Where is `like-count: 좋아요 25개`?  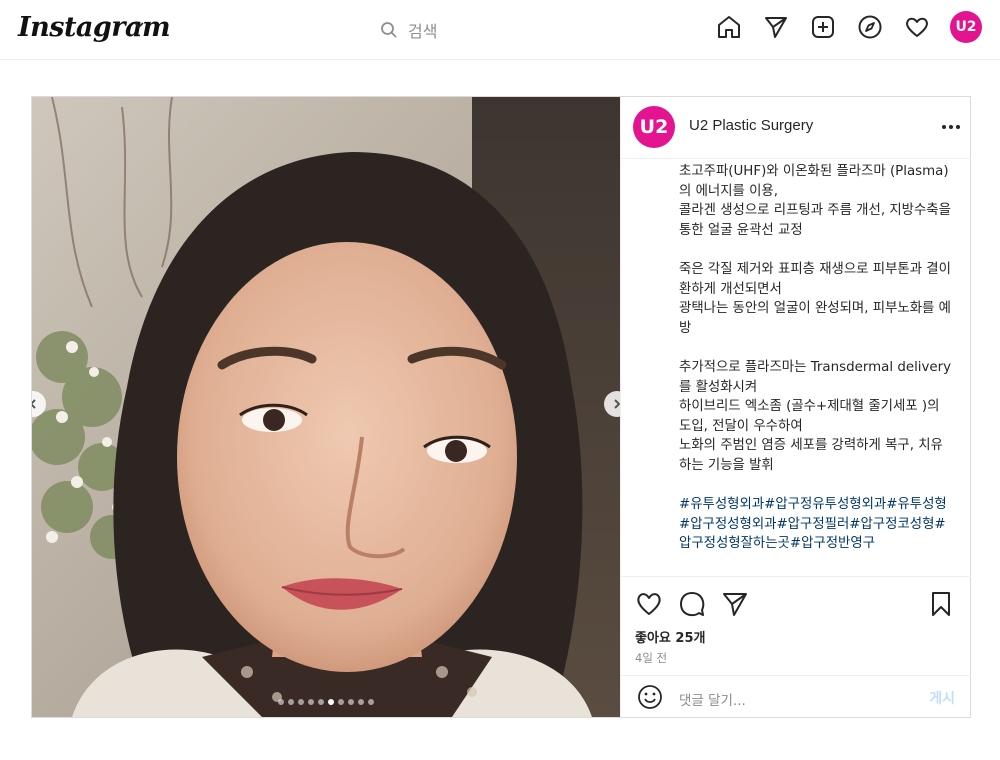 like-count: 좋아요 25개 is located at coordinates (670, 636).